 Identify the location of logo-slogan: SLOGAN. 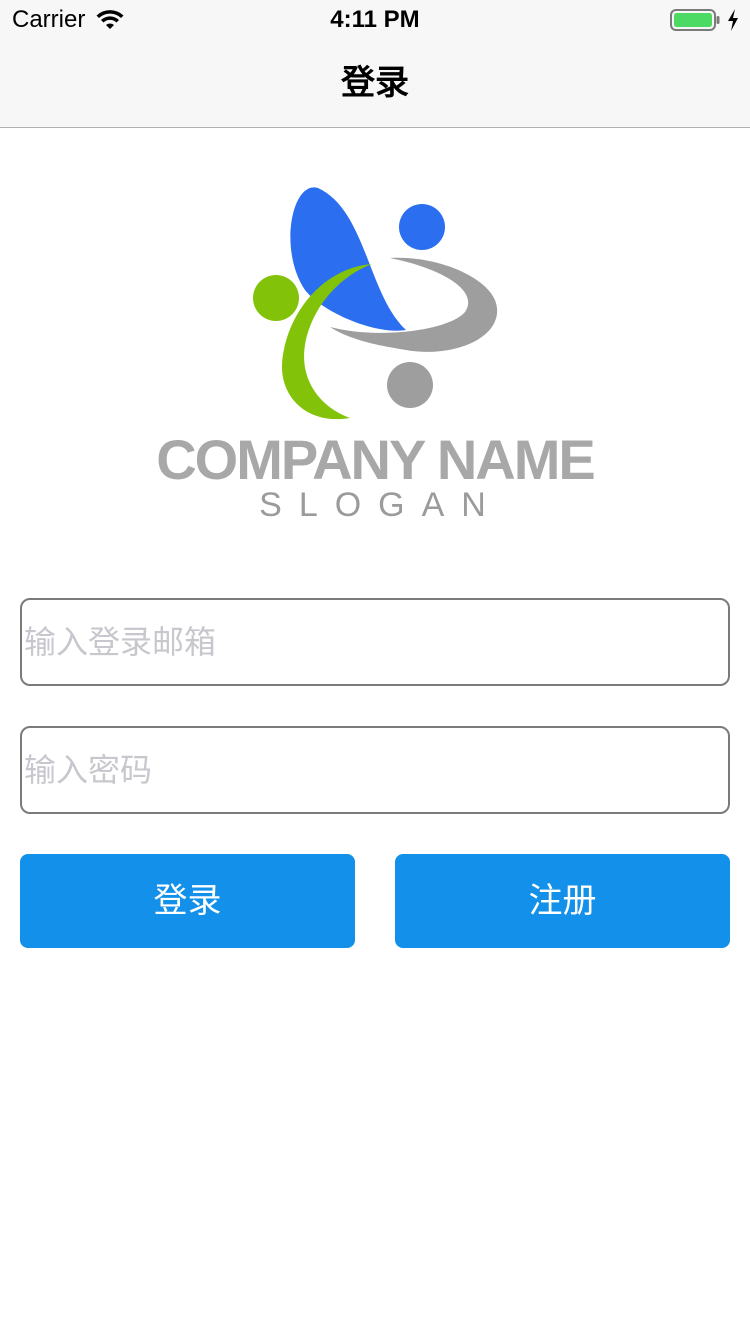
(381, 505).